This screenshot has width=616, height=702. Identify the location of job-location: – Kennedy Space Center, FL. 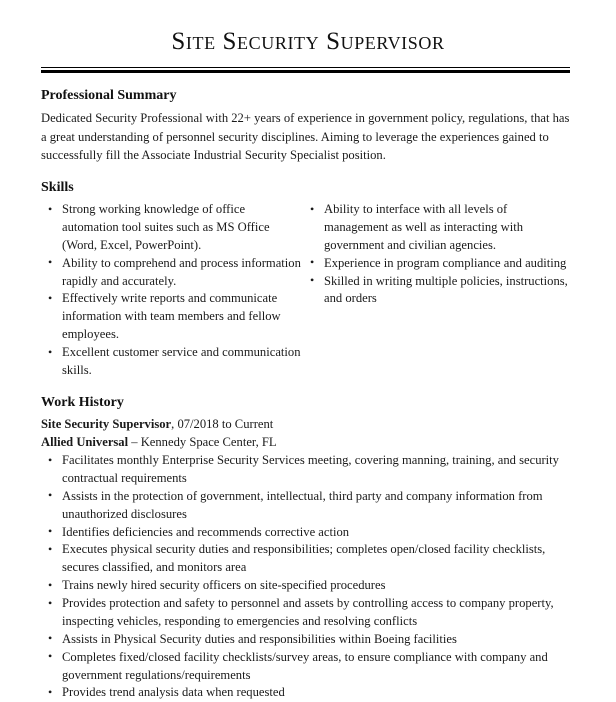
(202, 442).